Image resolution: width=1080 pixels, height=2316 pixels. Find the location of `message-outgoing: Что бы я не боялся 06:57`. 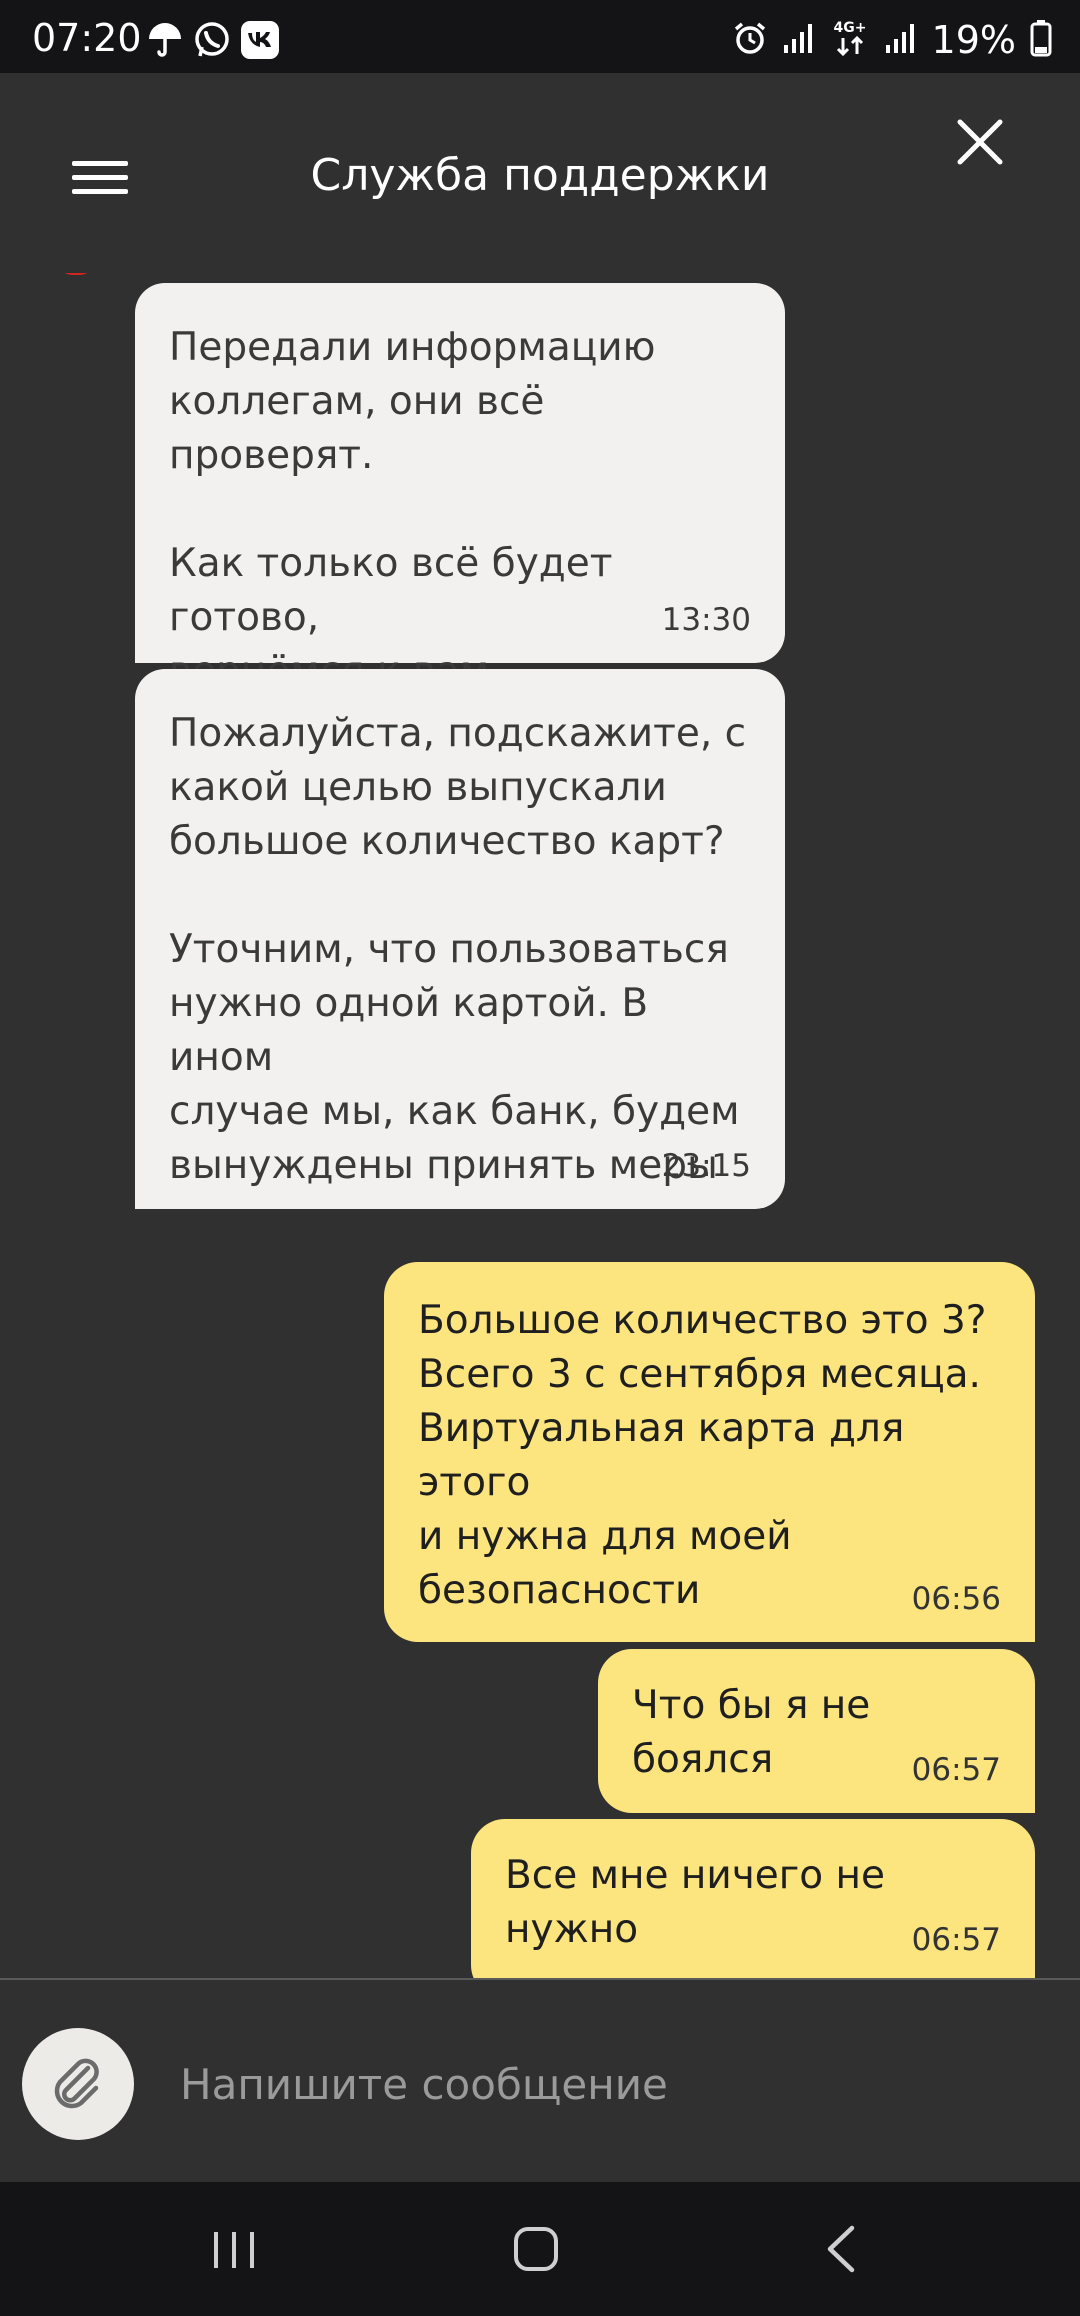

message-outgoing: Что бы я не боялся 06:57 is located at coordinates (816, 1731).